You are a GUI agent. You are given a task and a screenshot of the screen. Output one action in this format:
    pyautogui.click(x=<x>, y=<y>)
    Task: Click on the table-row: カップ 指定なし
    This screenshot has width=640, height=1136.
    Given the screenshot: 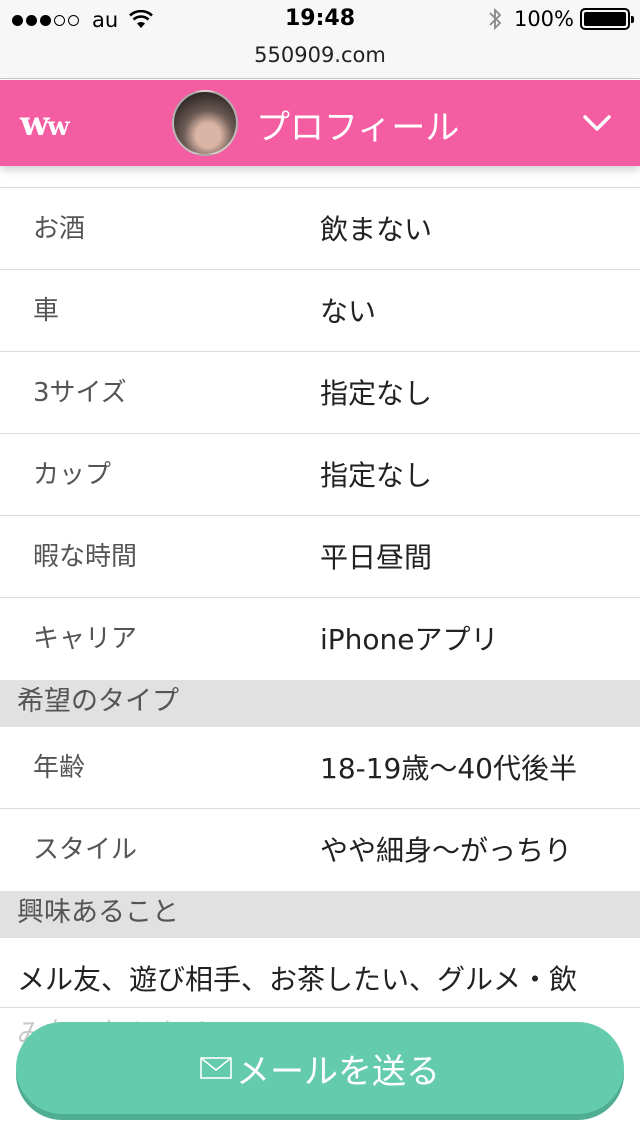 What is the action you would take?
    pyautogui.click(x=320, y=475)
    